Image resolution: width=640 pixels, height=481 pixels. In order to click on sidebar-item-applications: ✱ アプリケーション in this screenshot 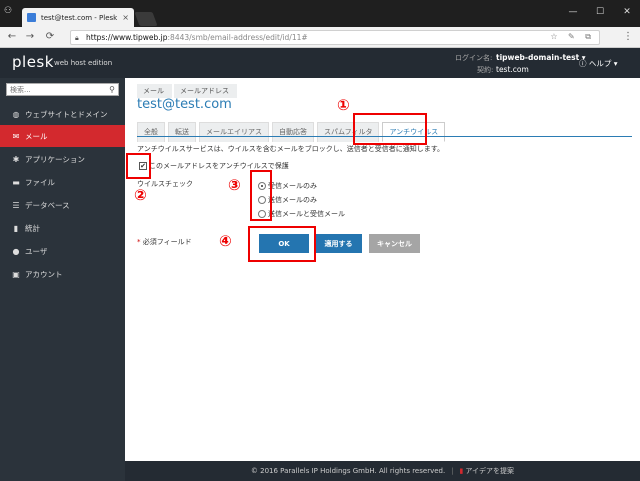, I will do `click(62, 159)`.